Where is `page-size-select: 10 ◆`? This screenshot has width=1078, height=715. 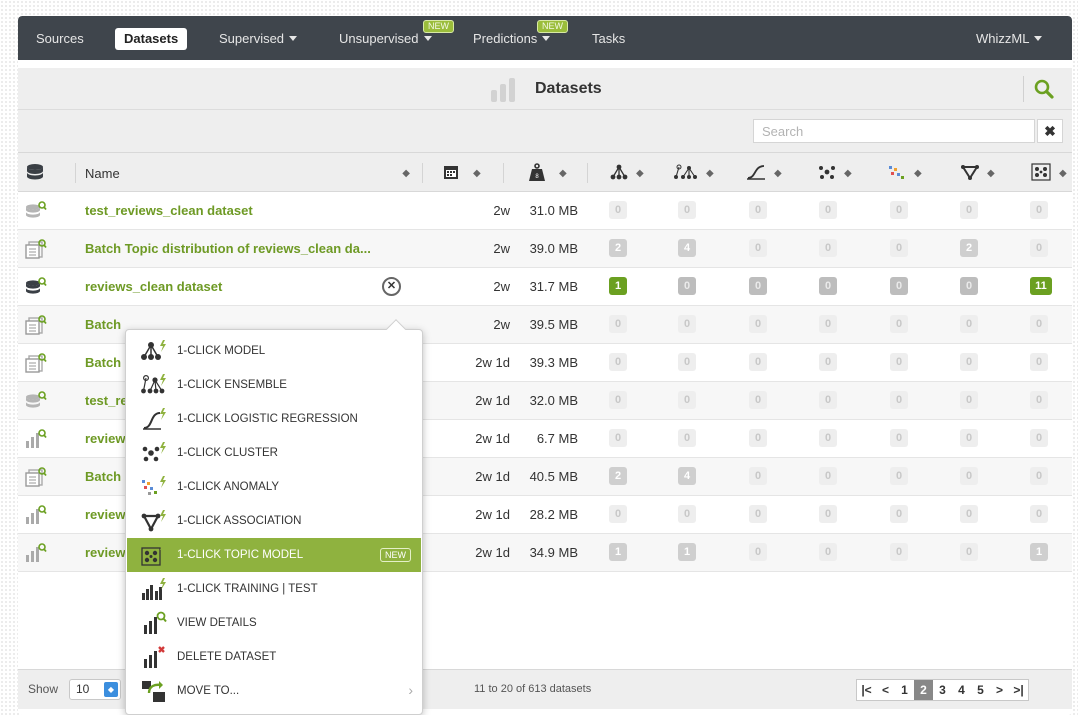 page-size-select: 10 ◆ is located at coordinates (95, 689).